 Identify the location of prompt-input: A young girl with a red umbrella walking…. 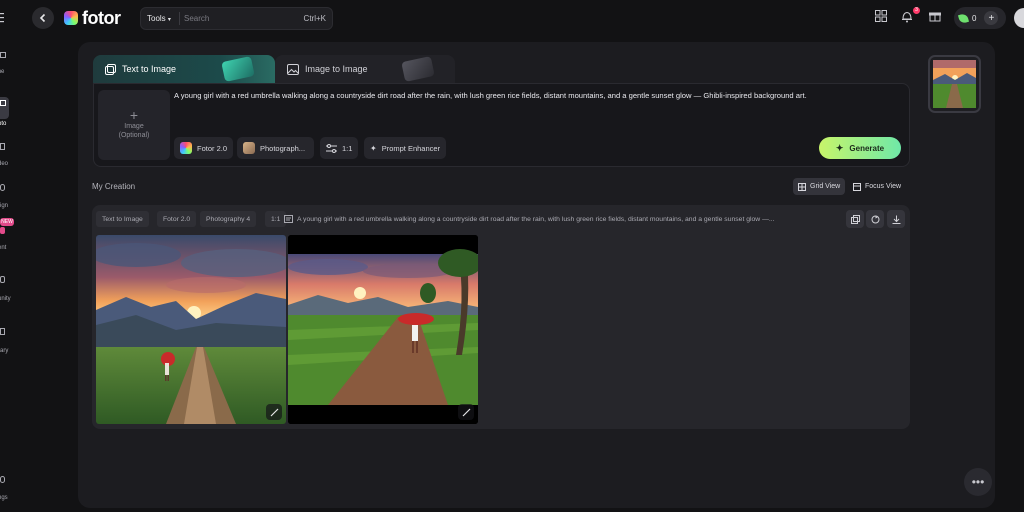
(534, 95).